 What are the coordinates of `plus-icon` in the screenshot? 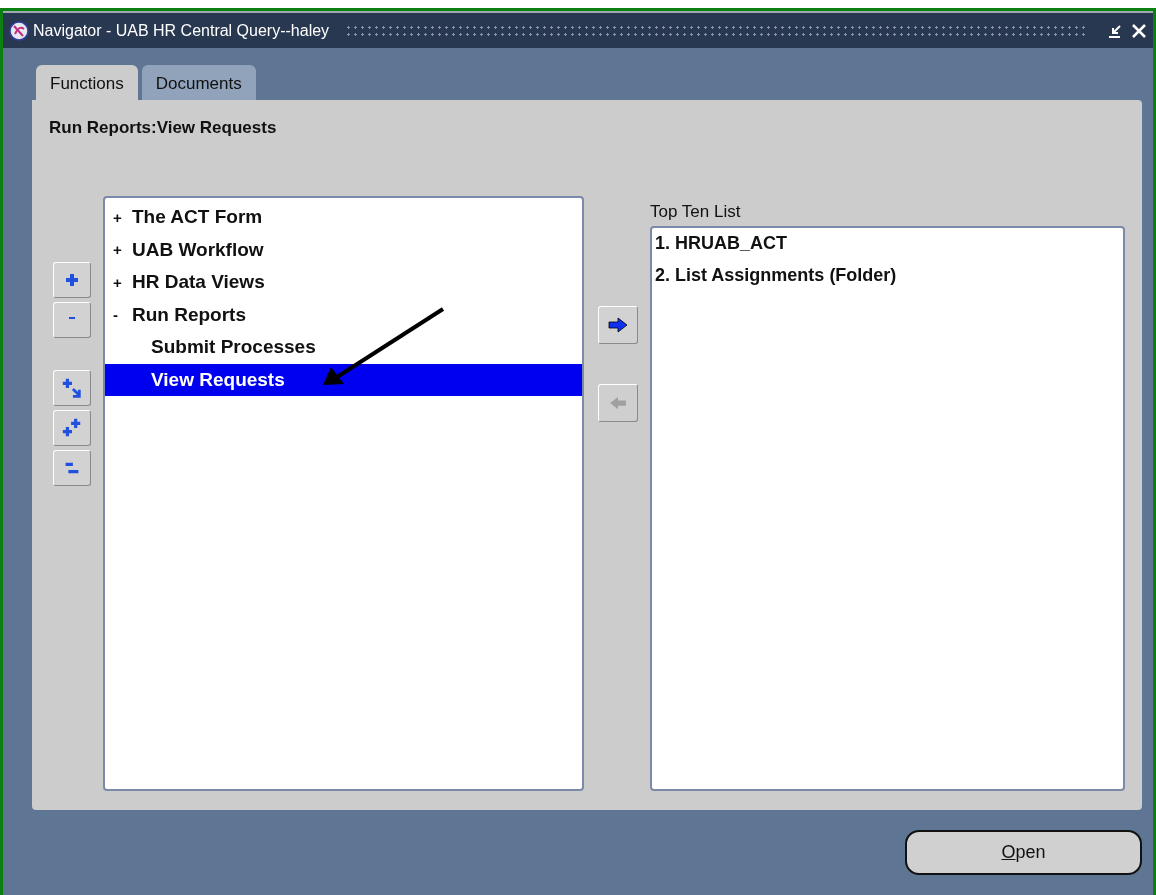 It's located at (72, 280).